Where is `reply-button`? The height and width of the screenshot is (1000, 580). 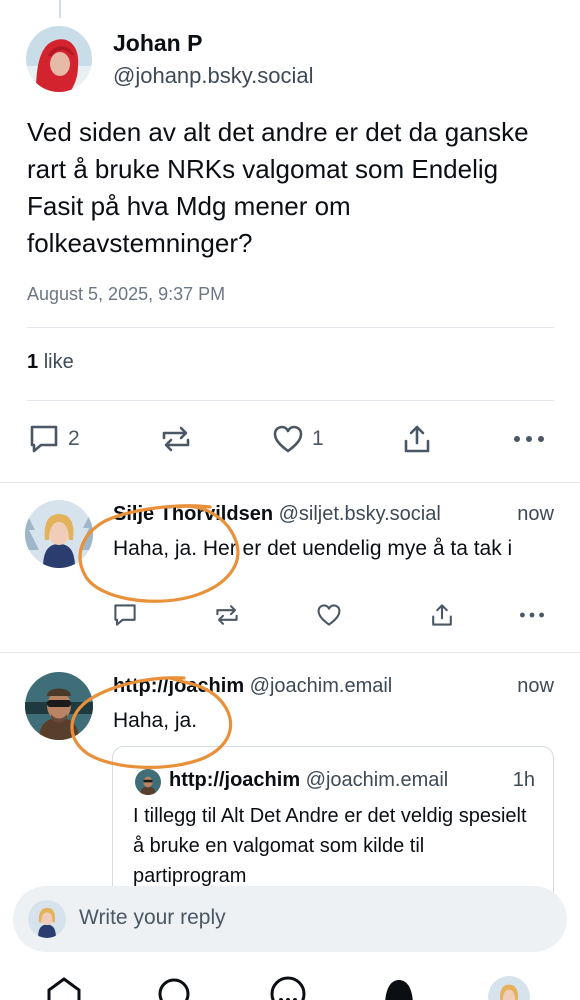 reply-button is located at coordinates (125, 615).